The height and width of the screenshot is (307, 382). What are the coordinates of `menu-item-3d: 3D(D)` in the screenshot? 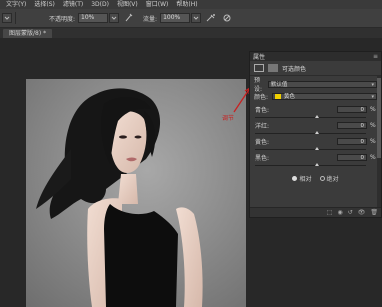 It's located at (100, 4).